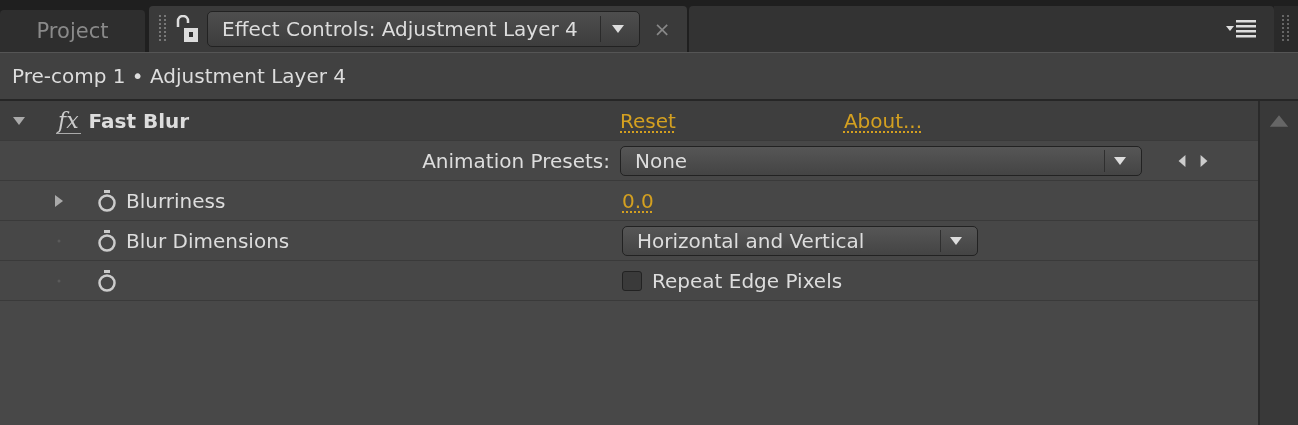 The image size is (1298, 425). Describe the element at coordinates (632, 280) in the screenshot. I see `checkbox` at that location.